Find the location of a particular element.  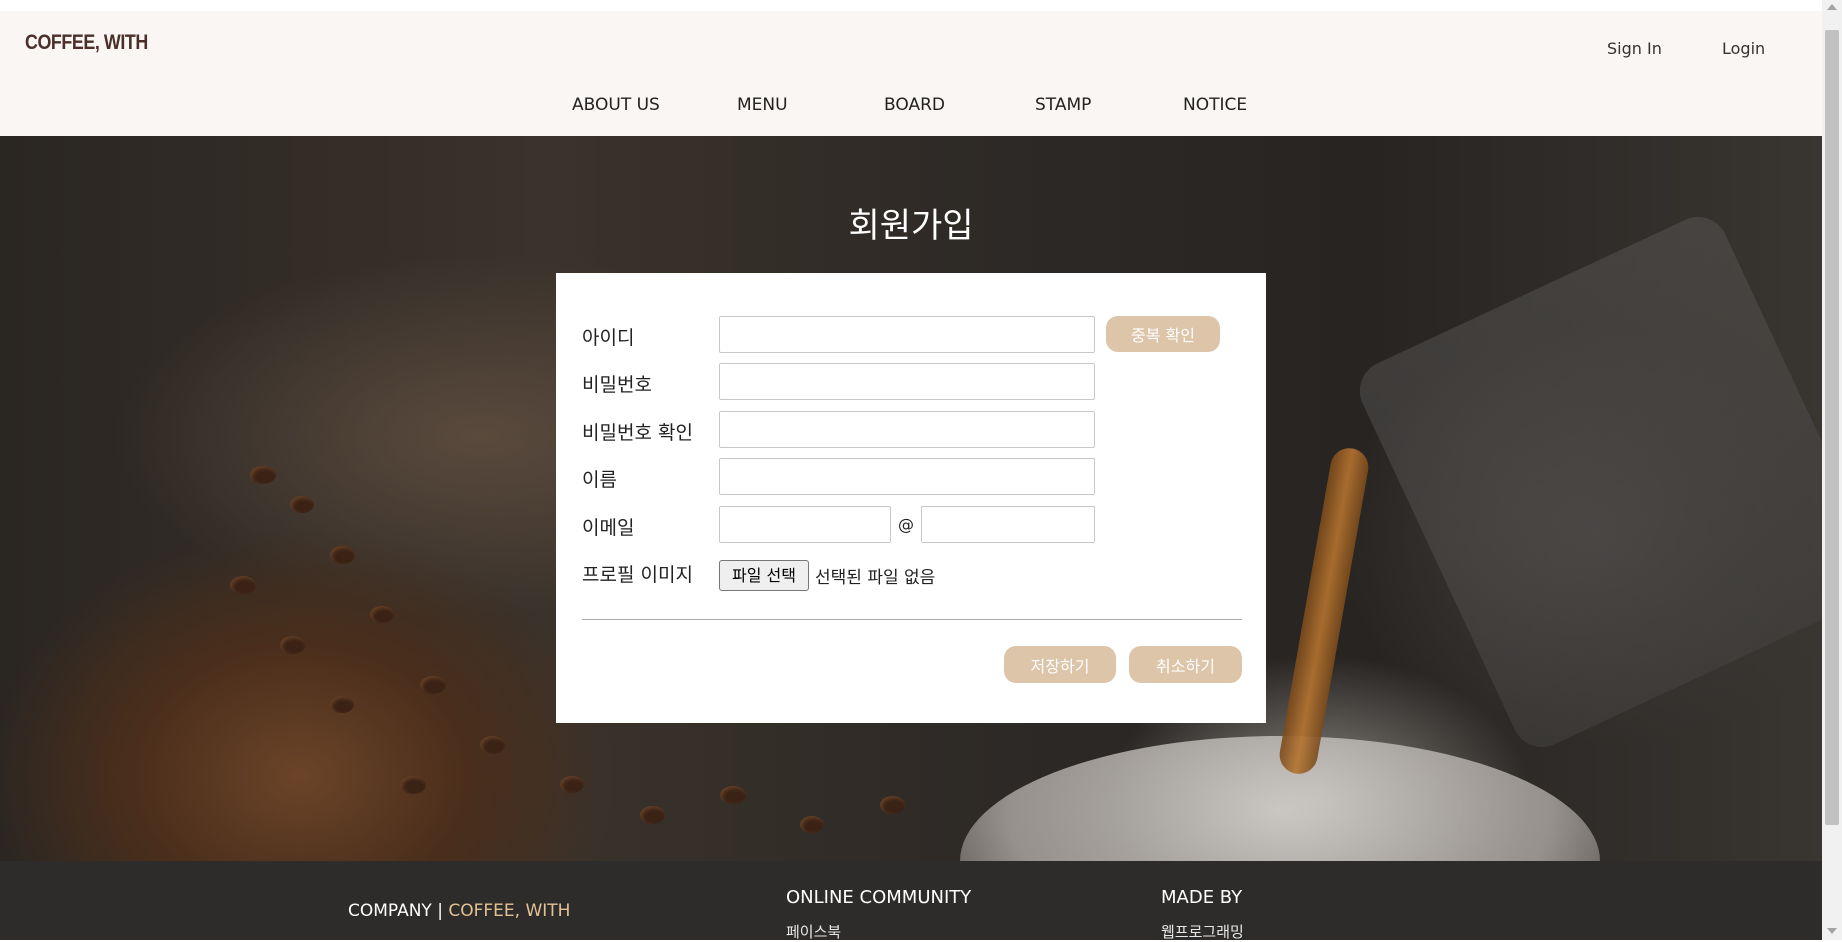

nav-item-notice: NOTICE is located at coordinates (1215, 105).